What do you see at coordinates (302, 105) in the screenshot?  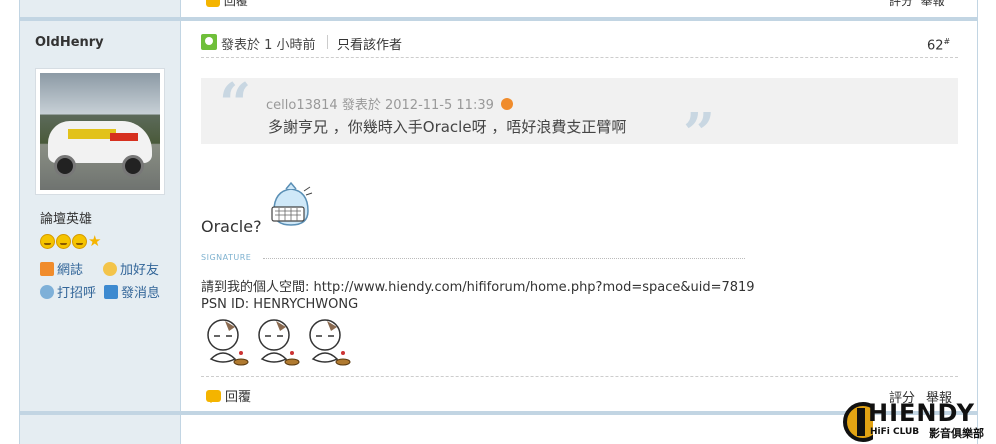 I see `quote-author: cello13814` at bounding box center [302, 105].